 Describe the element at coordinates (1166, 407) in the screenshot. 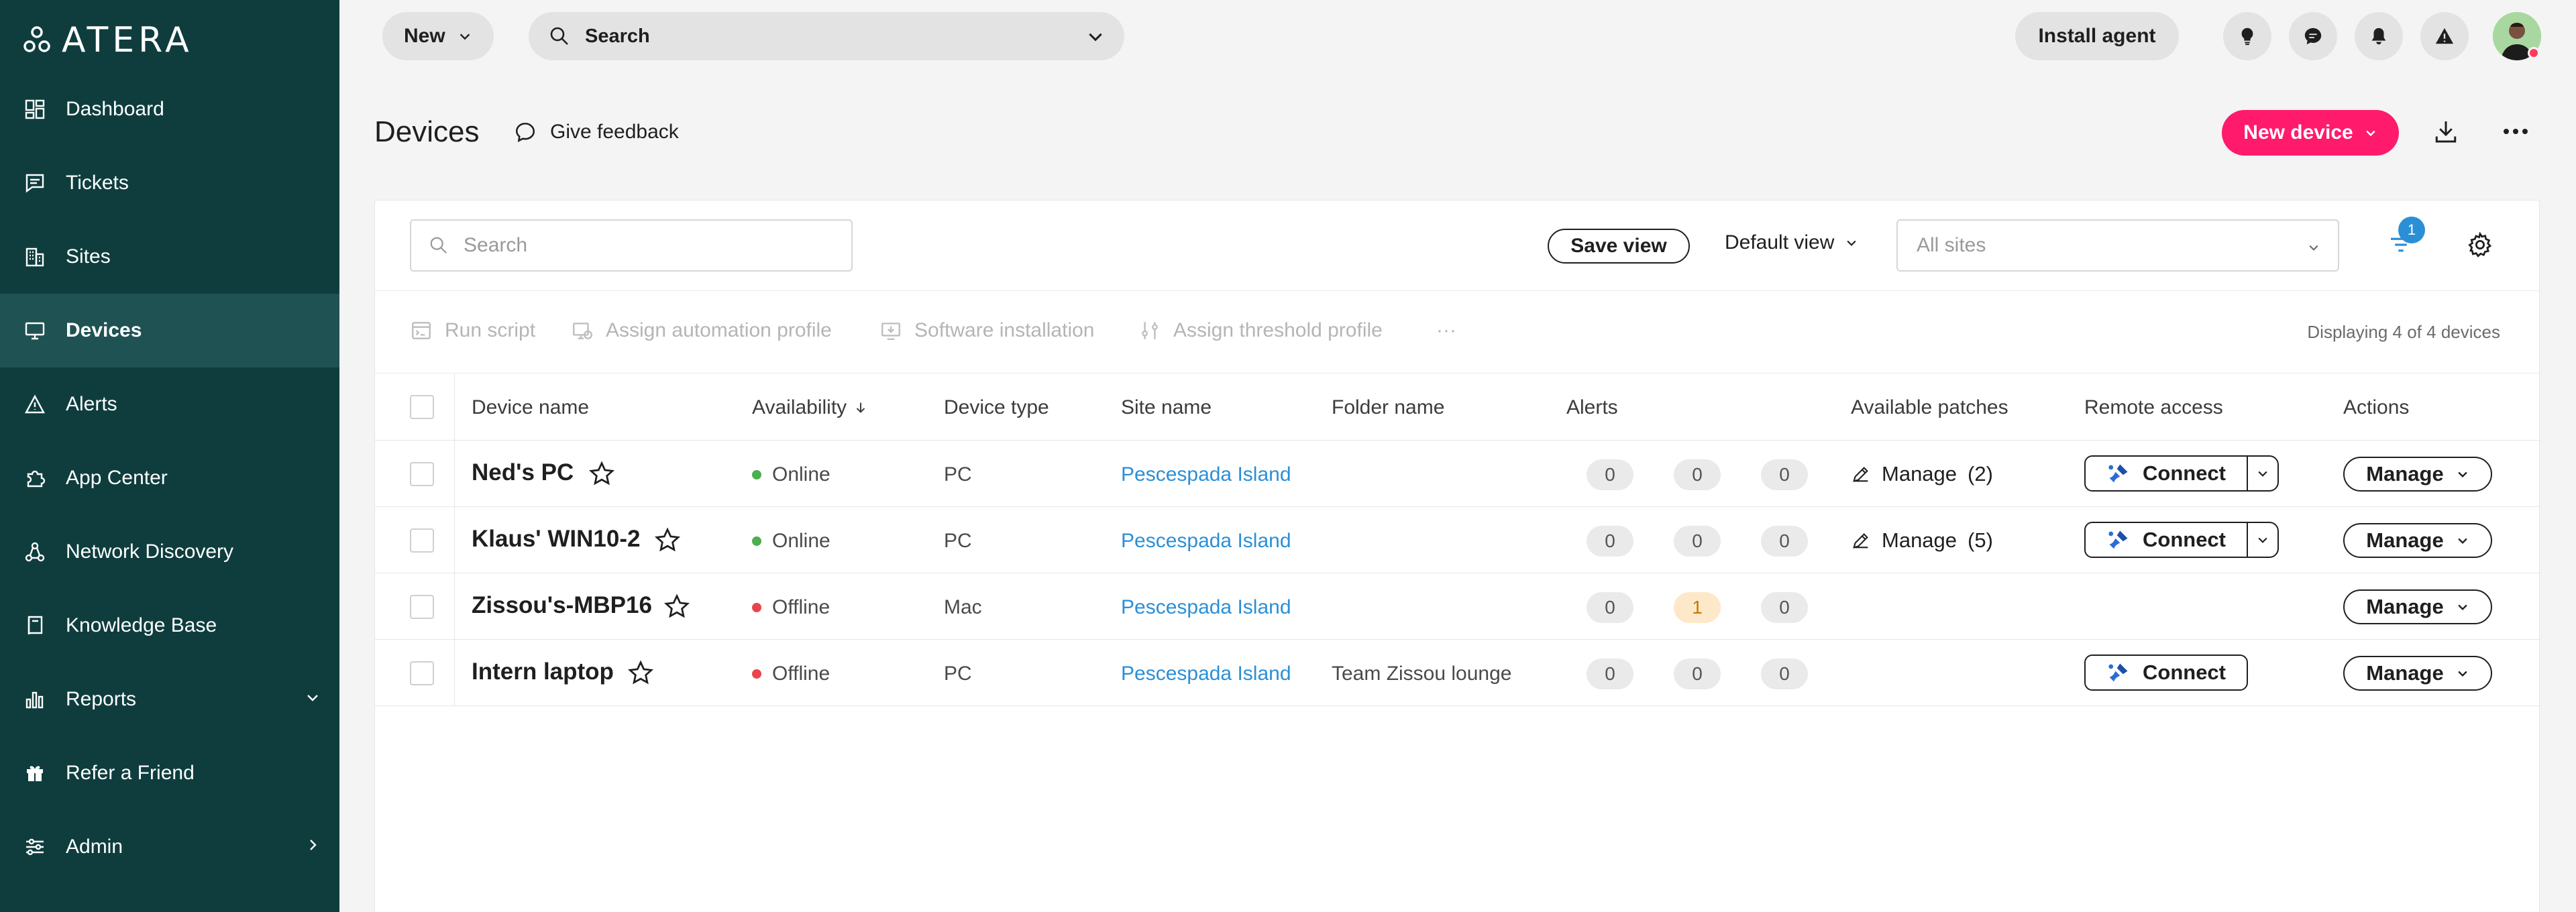

I see `header-site-name: Site name` at that location.